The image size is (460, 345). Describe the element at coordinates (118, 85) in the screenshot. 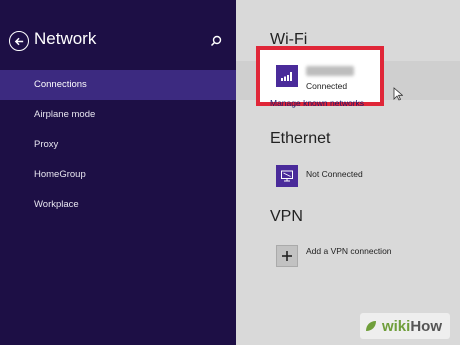

I see `sidebar-item-connections: Connections` at that location.